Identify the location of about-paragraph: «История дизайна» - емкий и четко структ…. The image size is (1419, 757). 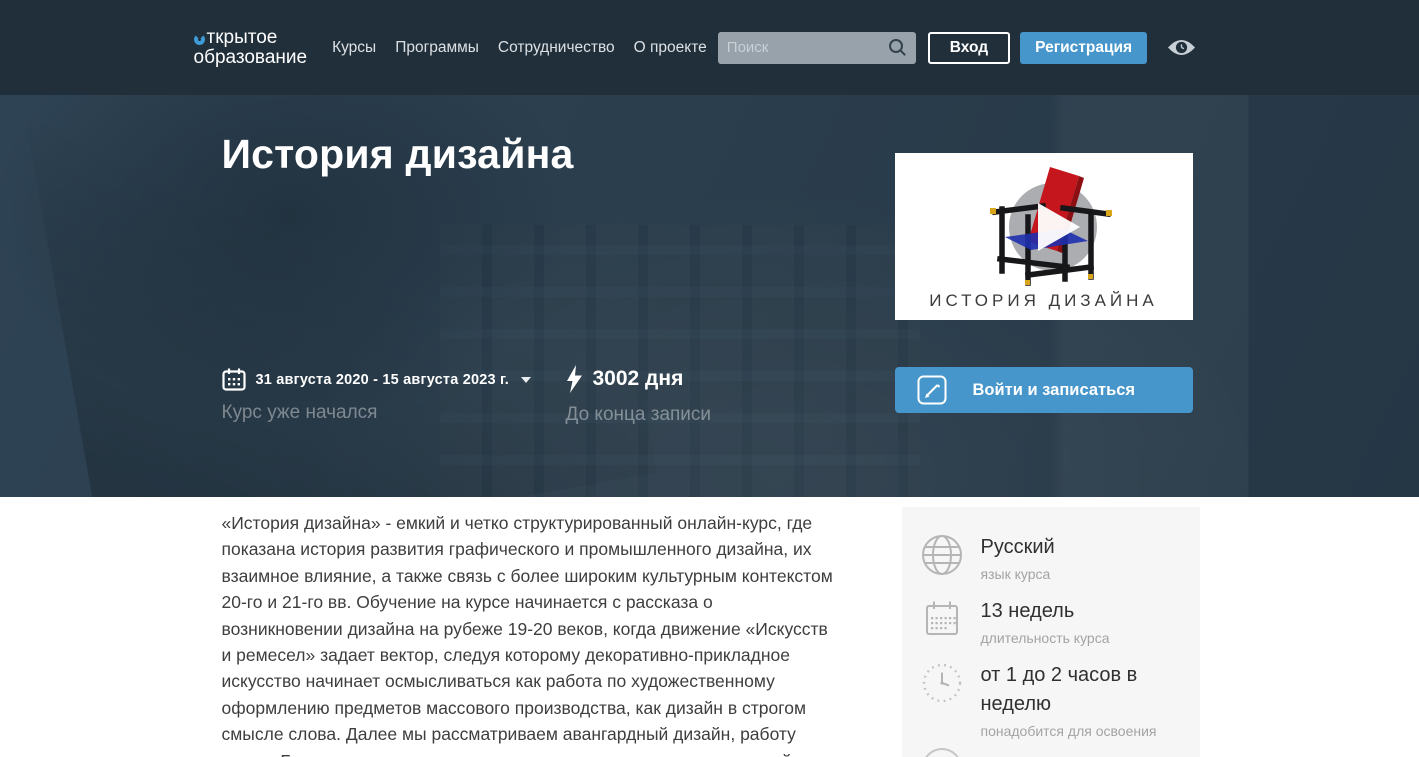
(541, 632).